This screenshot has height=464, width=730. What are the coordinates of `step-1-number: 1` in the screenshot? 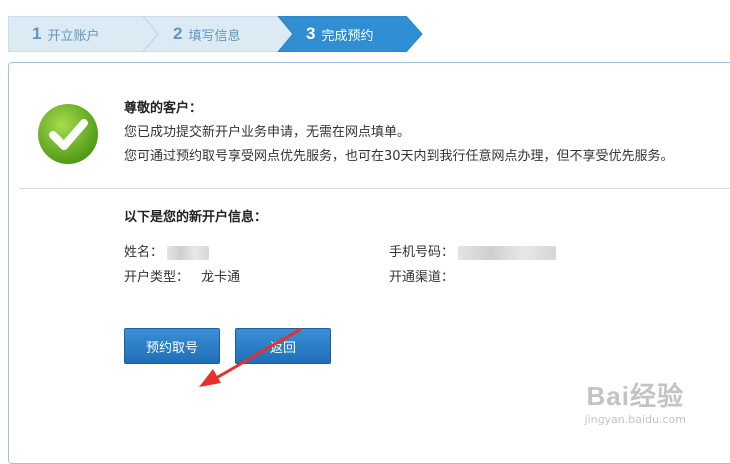 It's located at (37, 33).